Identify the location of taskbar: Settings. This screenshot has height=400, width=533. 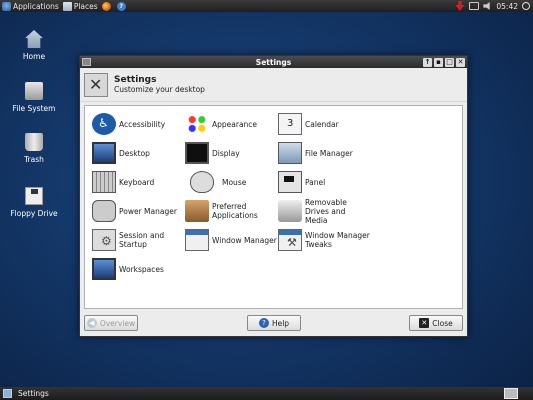
(266, 393).